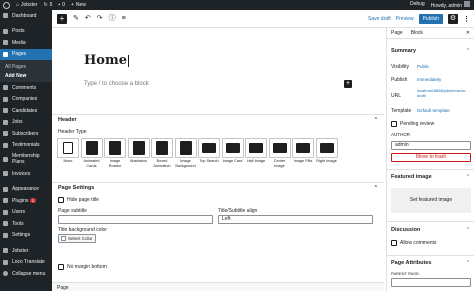 The width and height of the screenshot is (474, 291). I want to click on header-type-label: Header Type, so click(72, 132).